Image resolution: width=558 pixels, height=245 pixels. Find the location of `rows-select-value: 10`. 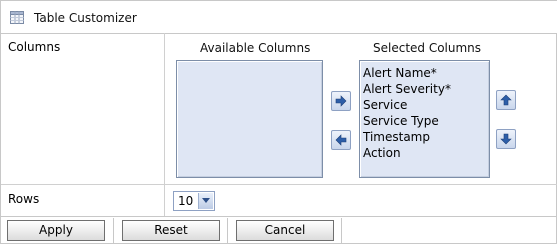

rows-select-value: 10 is located at coordinates (186, 201).